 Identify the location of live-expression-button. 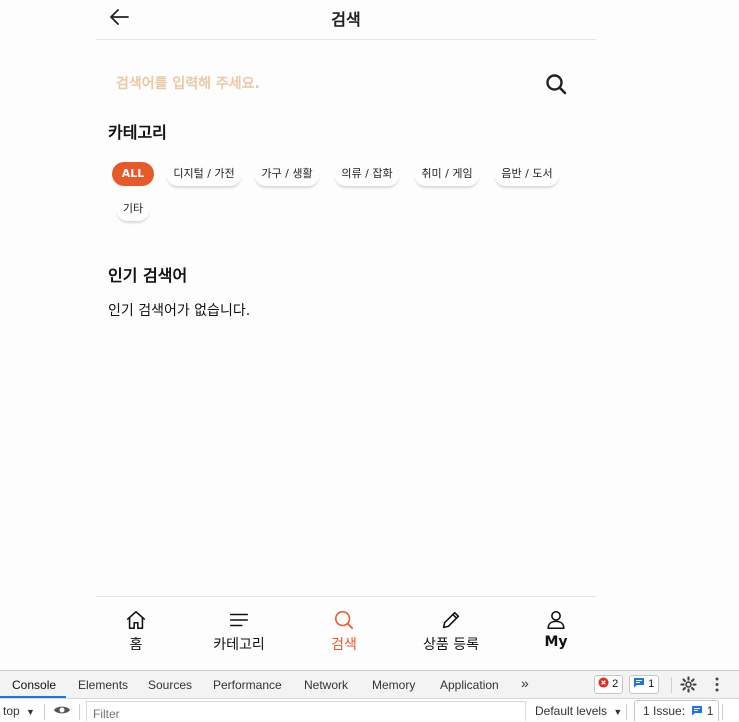
(62, 712).